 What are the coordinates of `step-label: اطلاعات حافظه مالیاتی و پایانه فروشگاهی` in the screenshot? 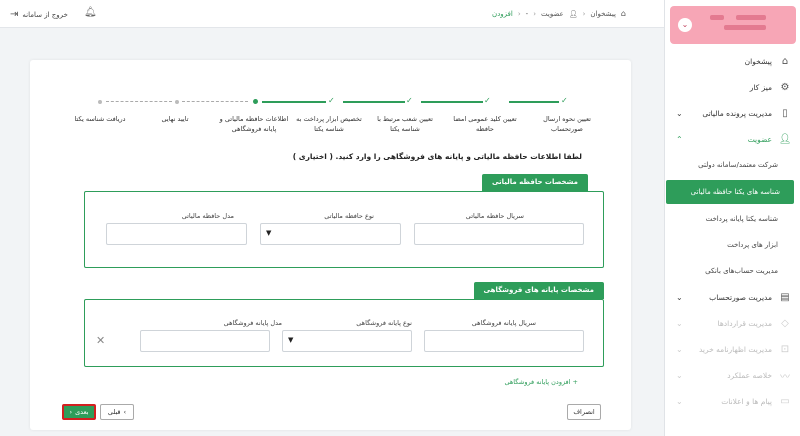 It's located at (254, 124).